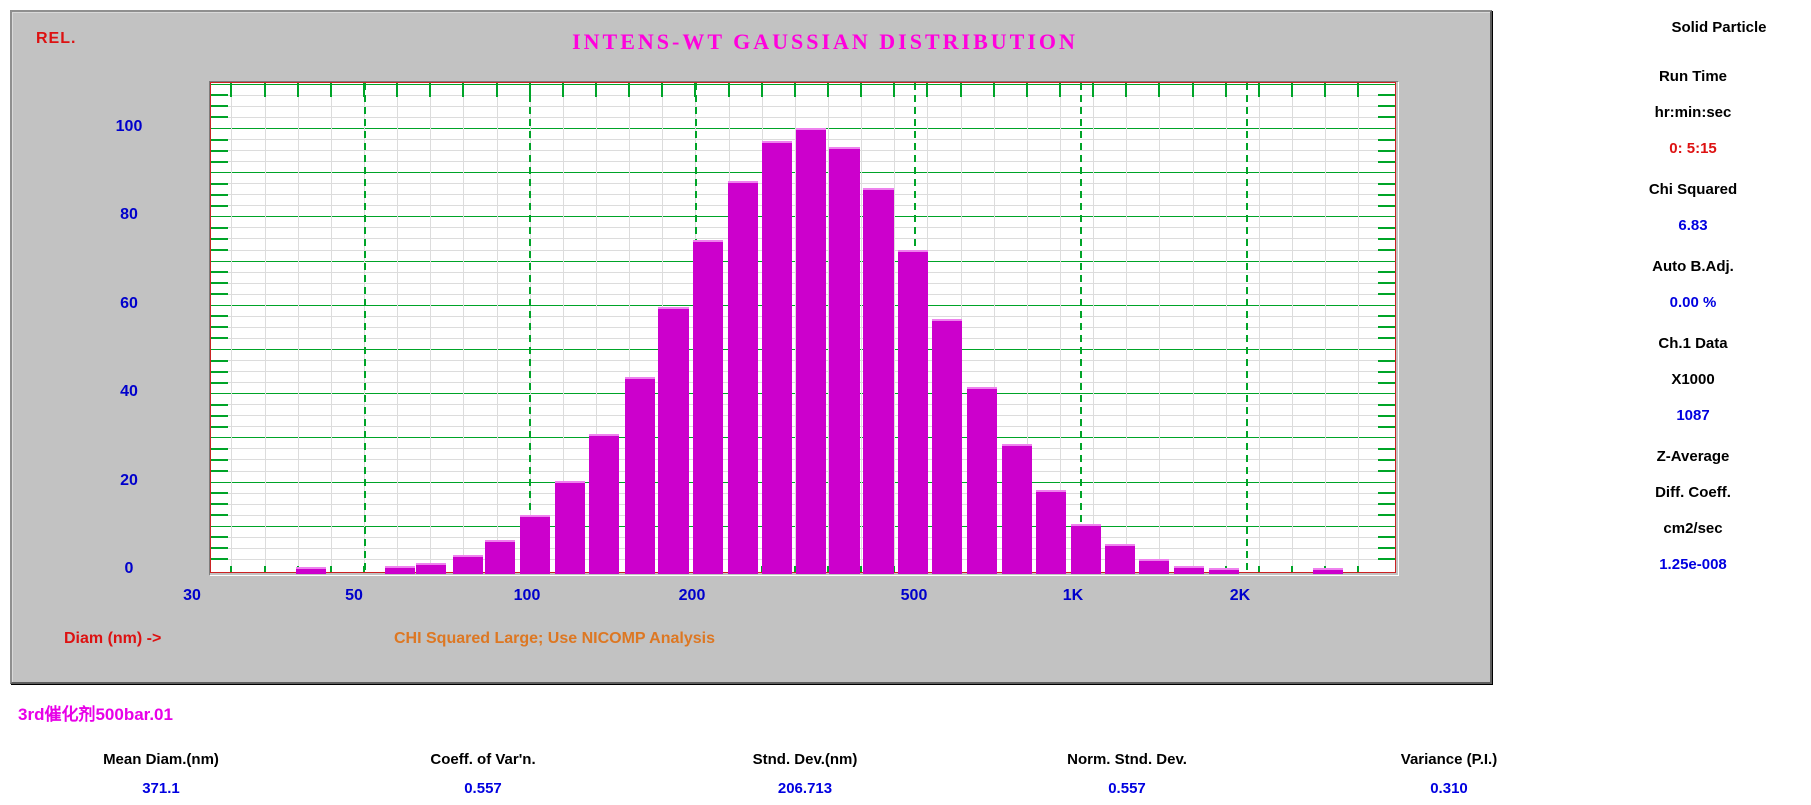 The width and height of the screenshot is (1811, 805). I want to click on stat-value: 206.713, so click(805, 788).